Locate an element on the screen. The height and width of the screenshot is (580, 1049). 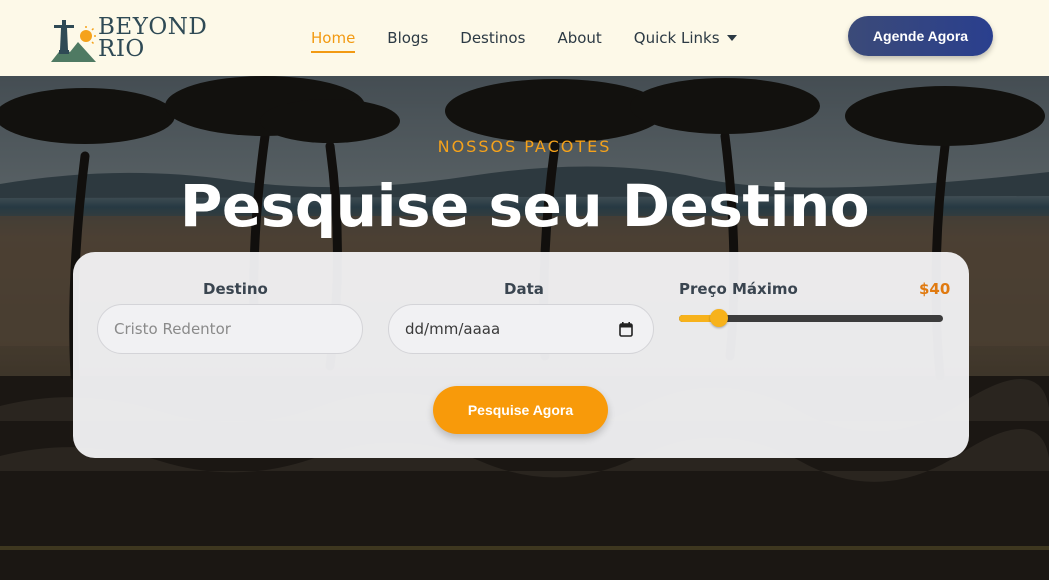
nav-destinos: Destinos is located at coordinates (492, 38).